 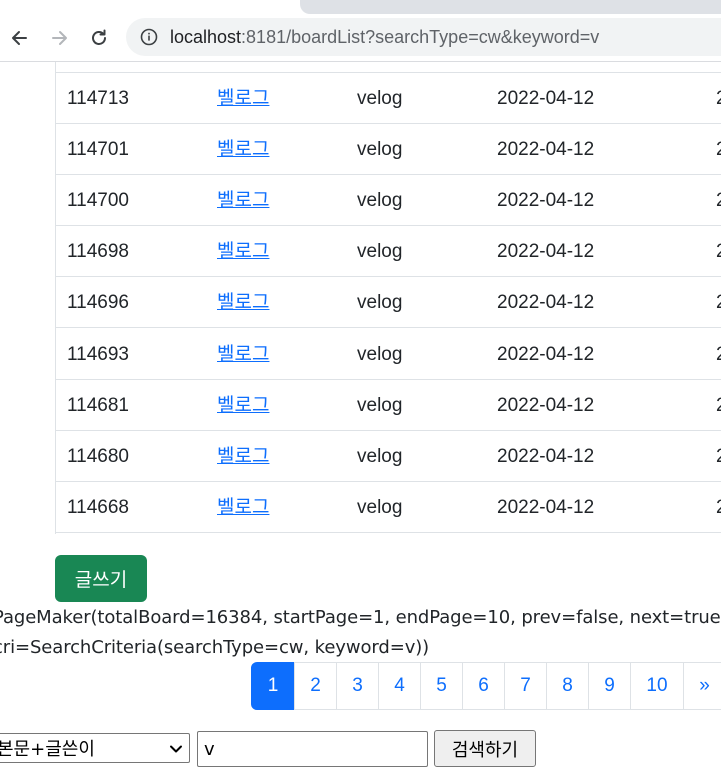 What do you see at coordinates (357, 686) in the screenshot?
I see `page-link-3: 3` at bounding box center [357, 686].